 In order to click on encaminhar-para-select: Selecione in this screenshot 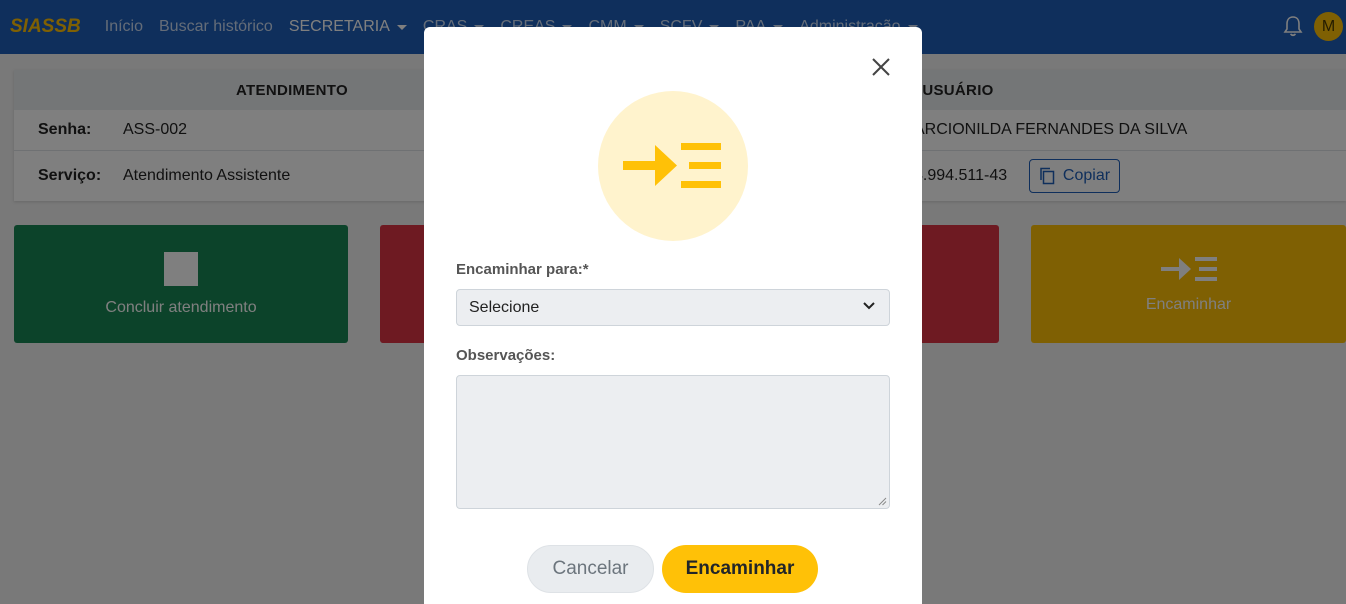, I will do `click(673, 307)`.